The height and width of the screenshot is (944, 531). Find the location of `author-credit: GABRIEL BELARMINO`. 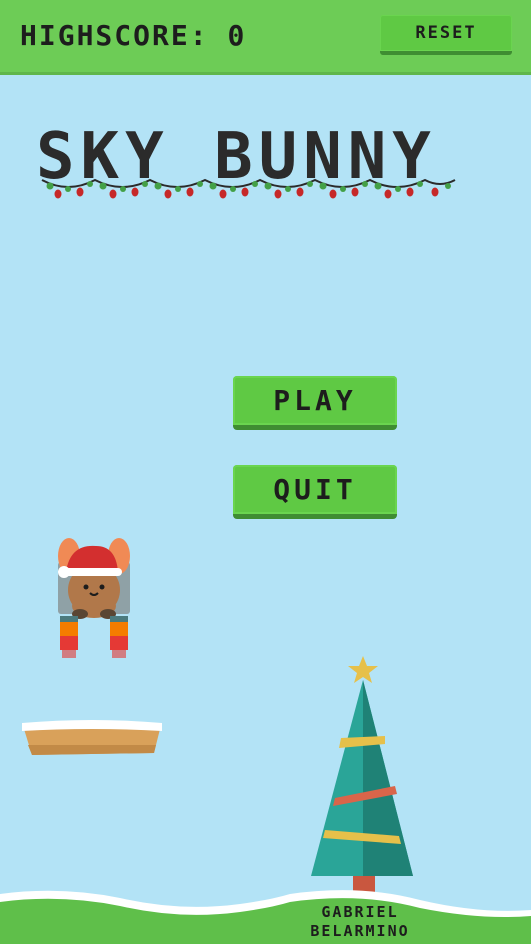

author-credit: GABRIEL BELARMINO is located at coordinates (360, 922).